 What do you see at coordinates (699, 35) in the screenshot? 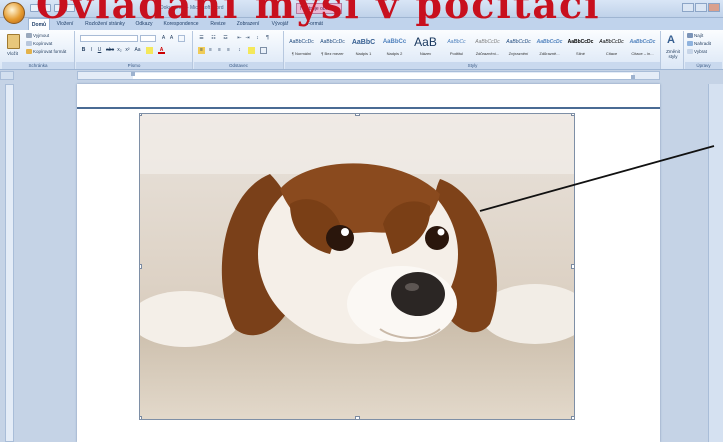
I see `find-label: Najít` at bounding box center [699, 35].